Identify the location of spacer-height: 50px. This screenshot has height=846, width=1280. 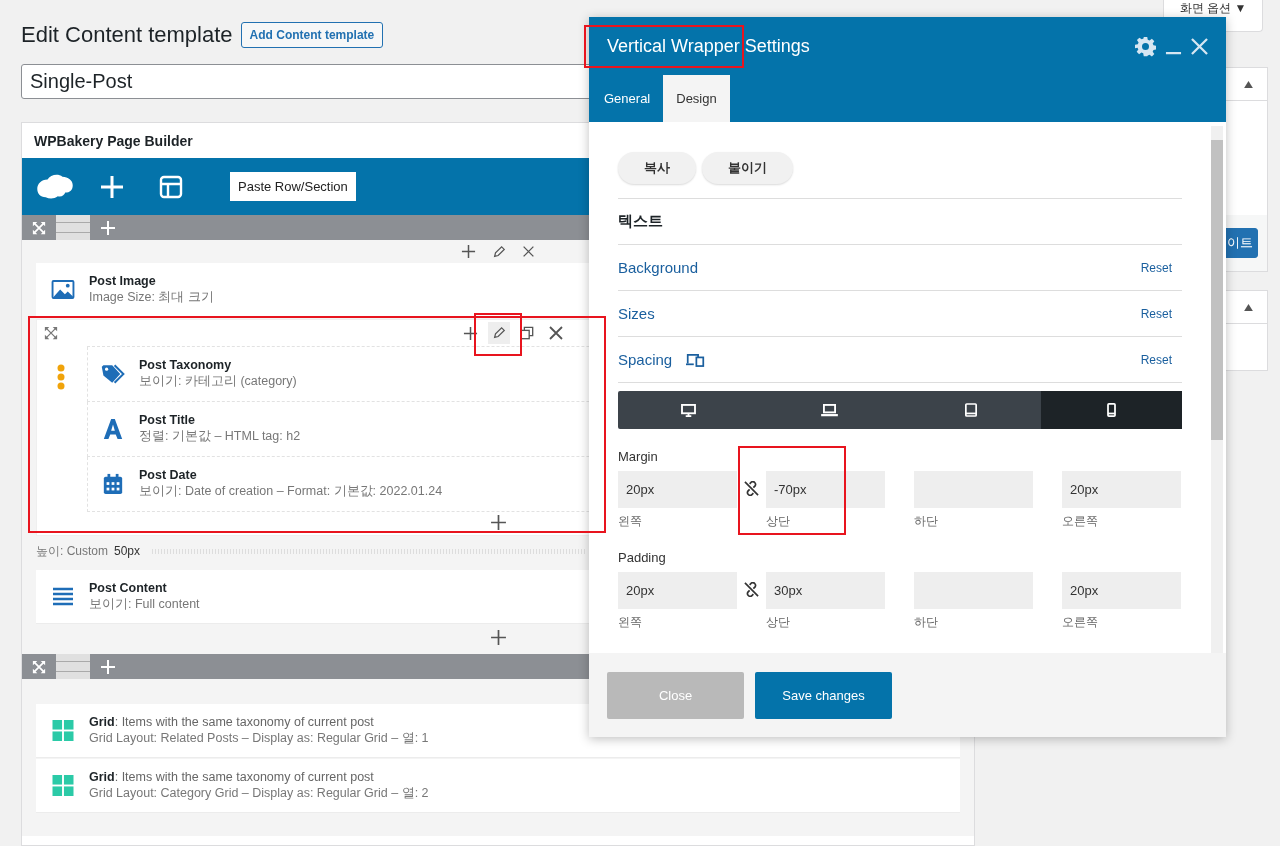
(127, 551).